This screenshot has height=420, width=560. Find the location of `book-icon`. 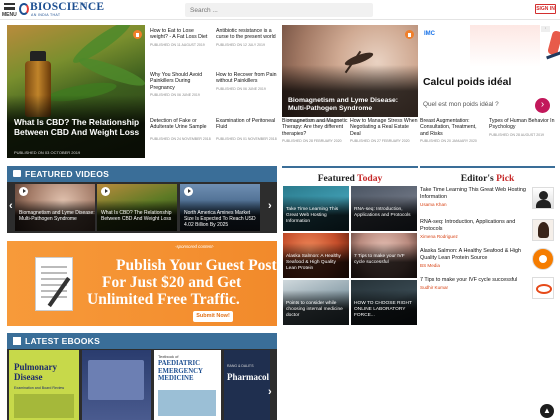

book-icon is located at coordinates (17, 341).